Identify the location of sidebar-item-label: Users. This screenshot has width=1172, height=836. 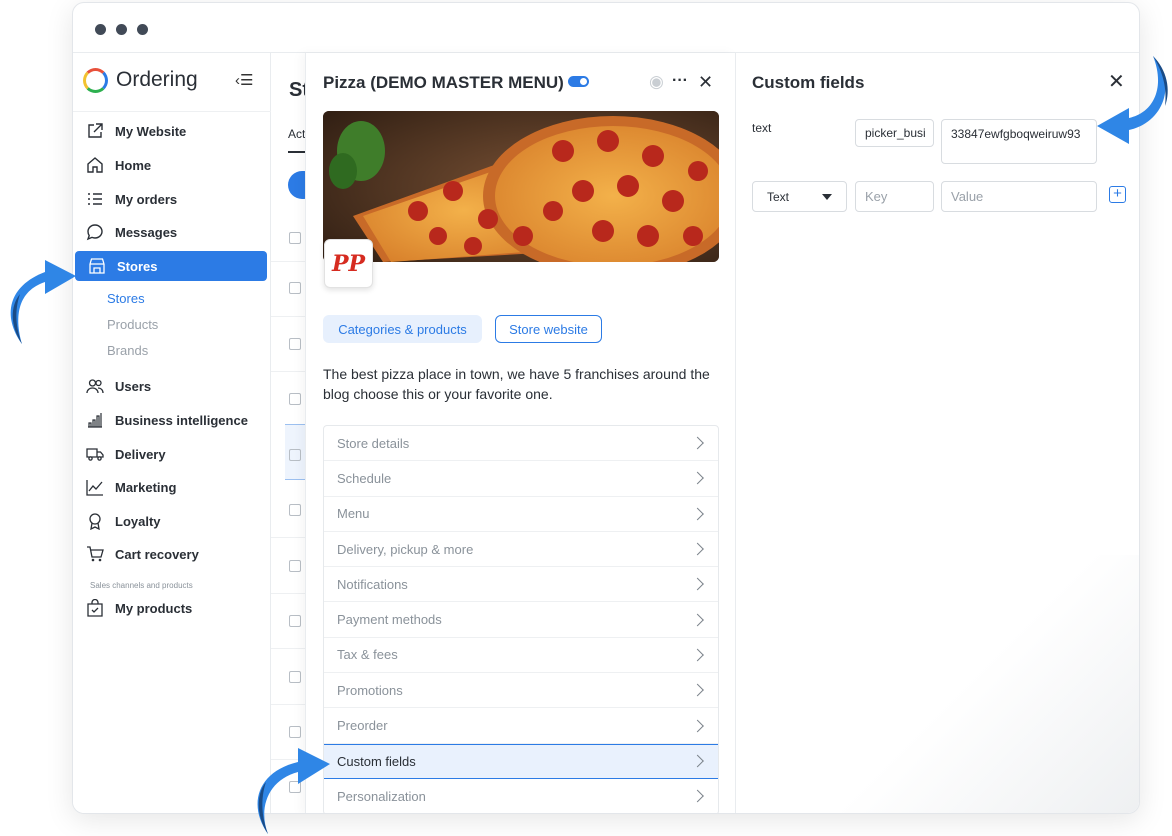
(133, 386).